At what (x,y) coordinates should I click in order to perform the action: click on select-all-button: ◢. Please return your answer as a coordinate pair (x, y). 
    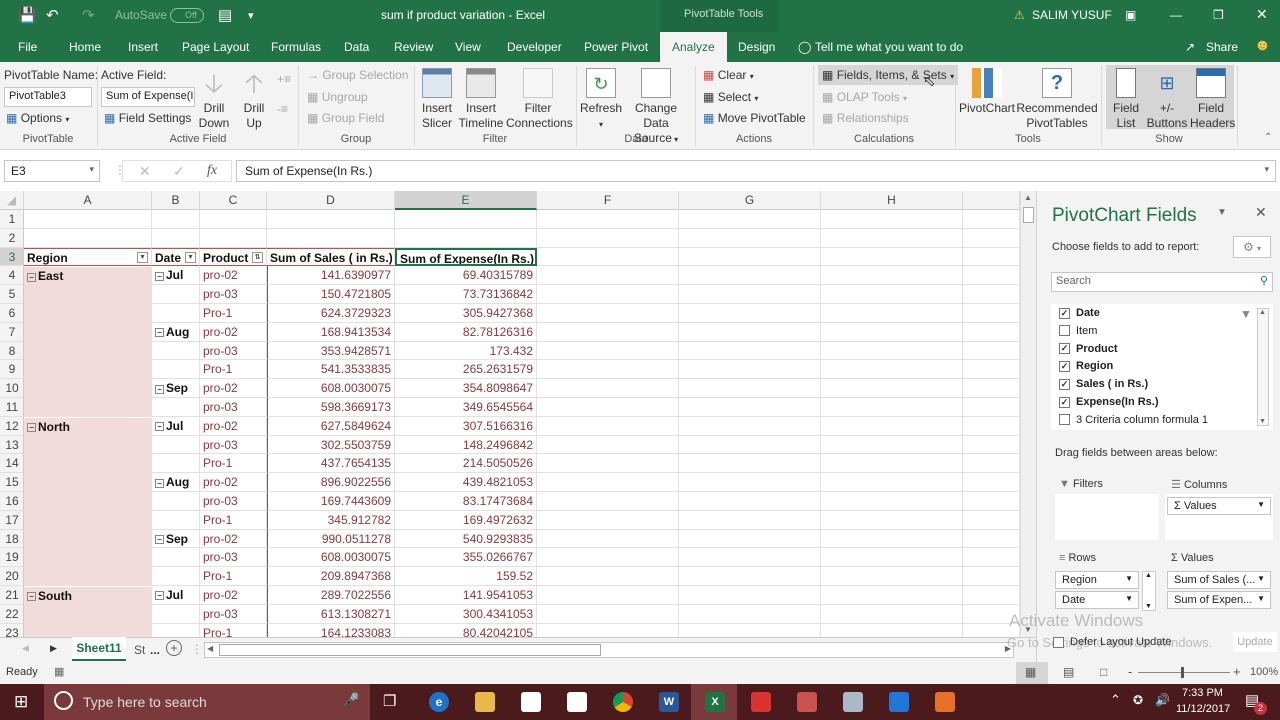
    Looking at the image, I should click on (12, 200).